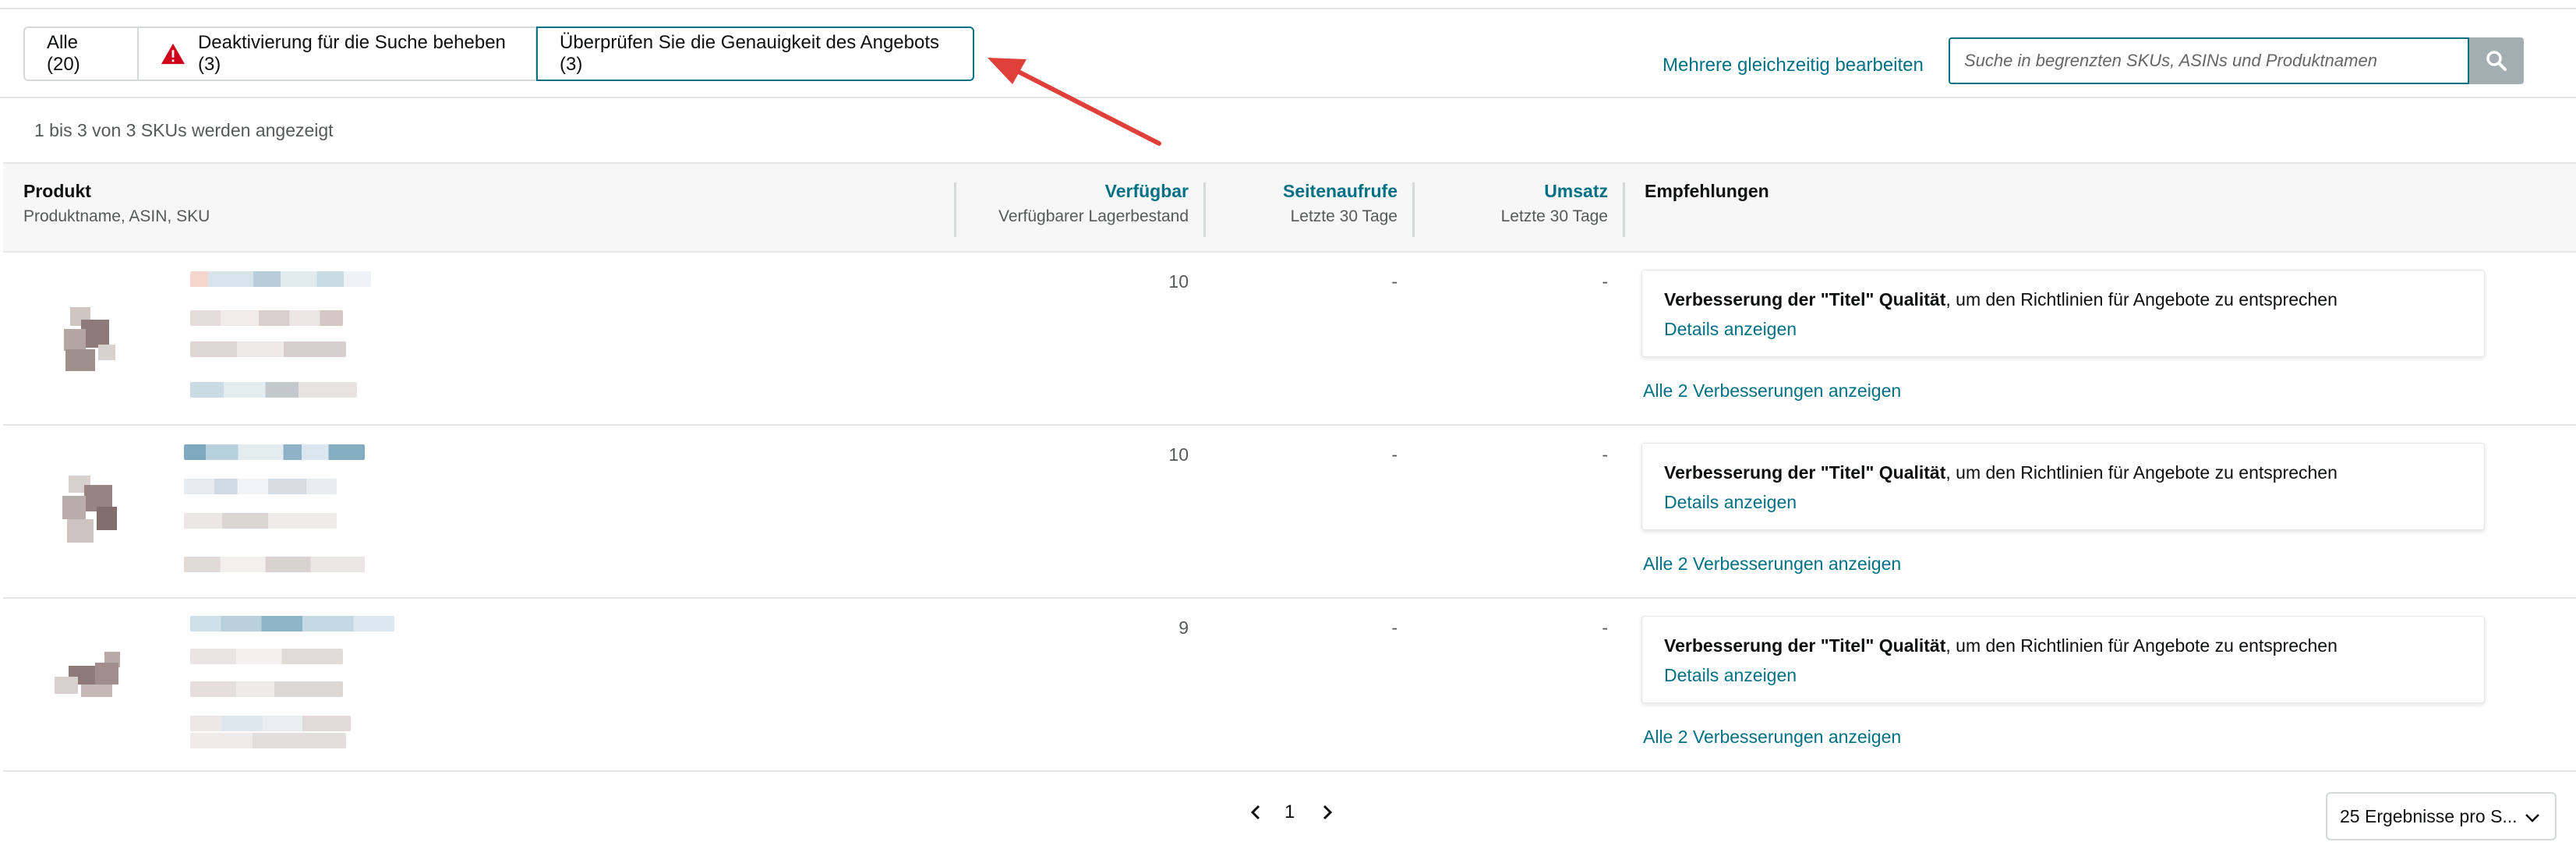 This screenshot has height=849, width=2576. What do you see at coordinates (1074, 102) in the screenshot?
I see `annotation-arrow` at bounding box center [1074, 102].